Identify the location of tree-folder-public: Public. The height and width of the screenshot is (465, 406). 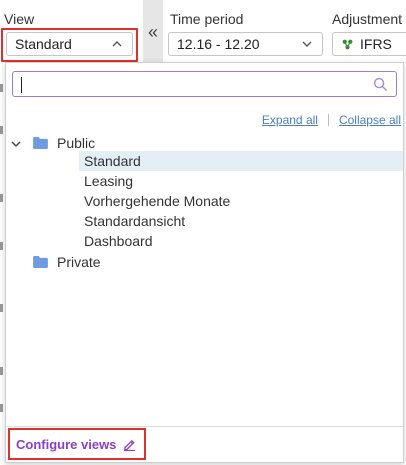
(64, 143).